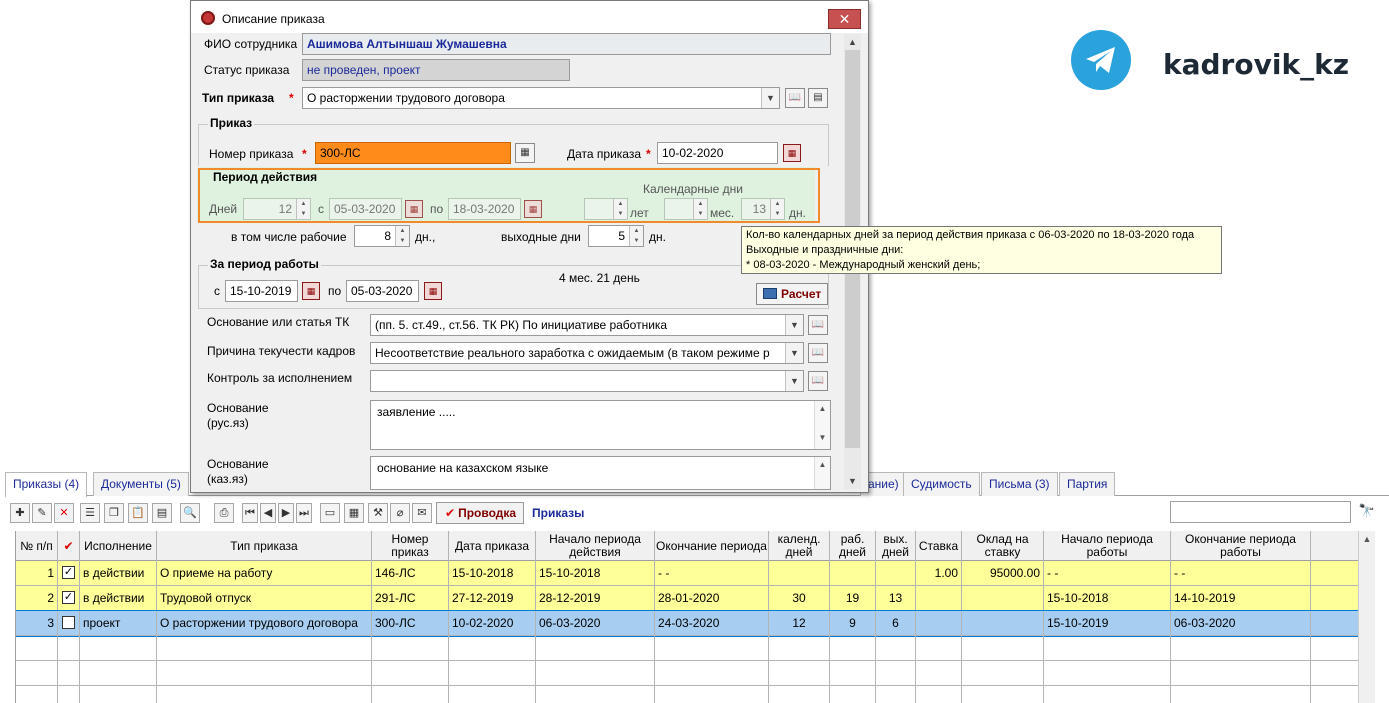 The image size is (1389, 703). What do you see at coordinates (141, 484) in the screenshot?
I see `tab-documents: Документы (5)` at bounding box center [141, 484].